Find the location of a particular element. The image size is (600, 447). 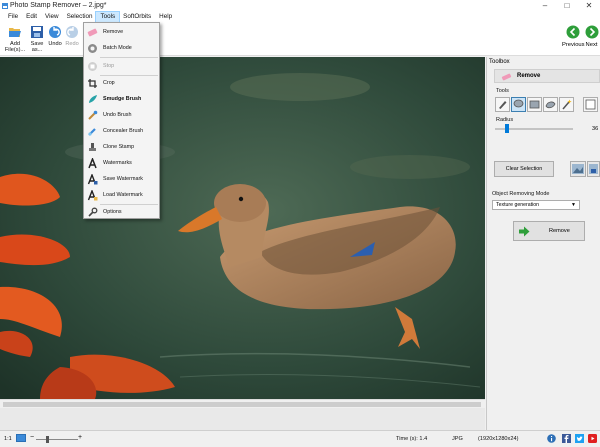

save-mask-button is located at coordinates (593, 169).